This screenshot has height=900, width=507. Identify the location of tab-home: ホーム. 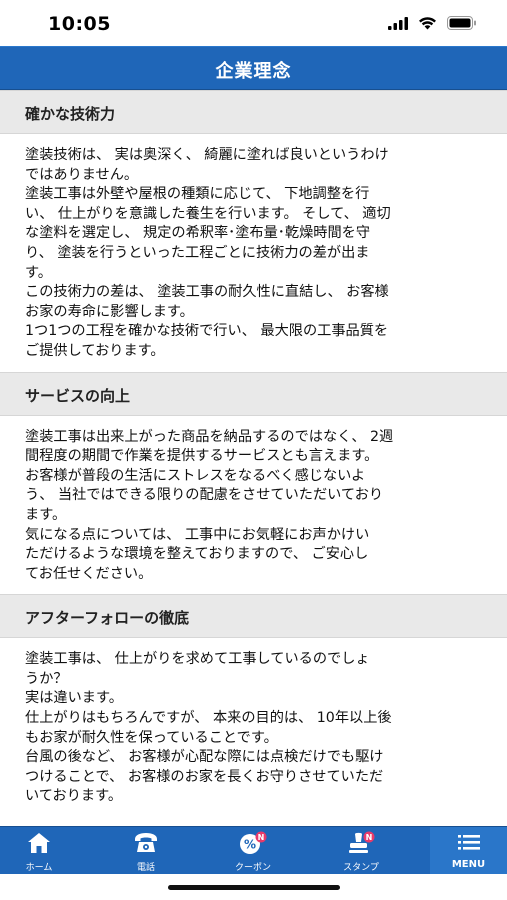
(39, 851).